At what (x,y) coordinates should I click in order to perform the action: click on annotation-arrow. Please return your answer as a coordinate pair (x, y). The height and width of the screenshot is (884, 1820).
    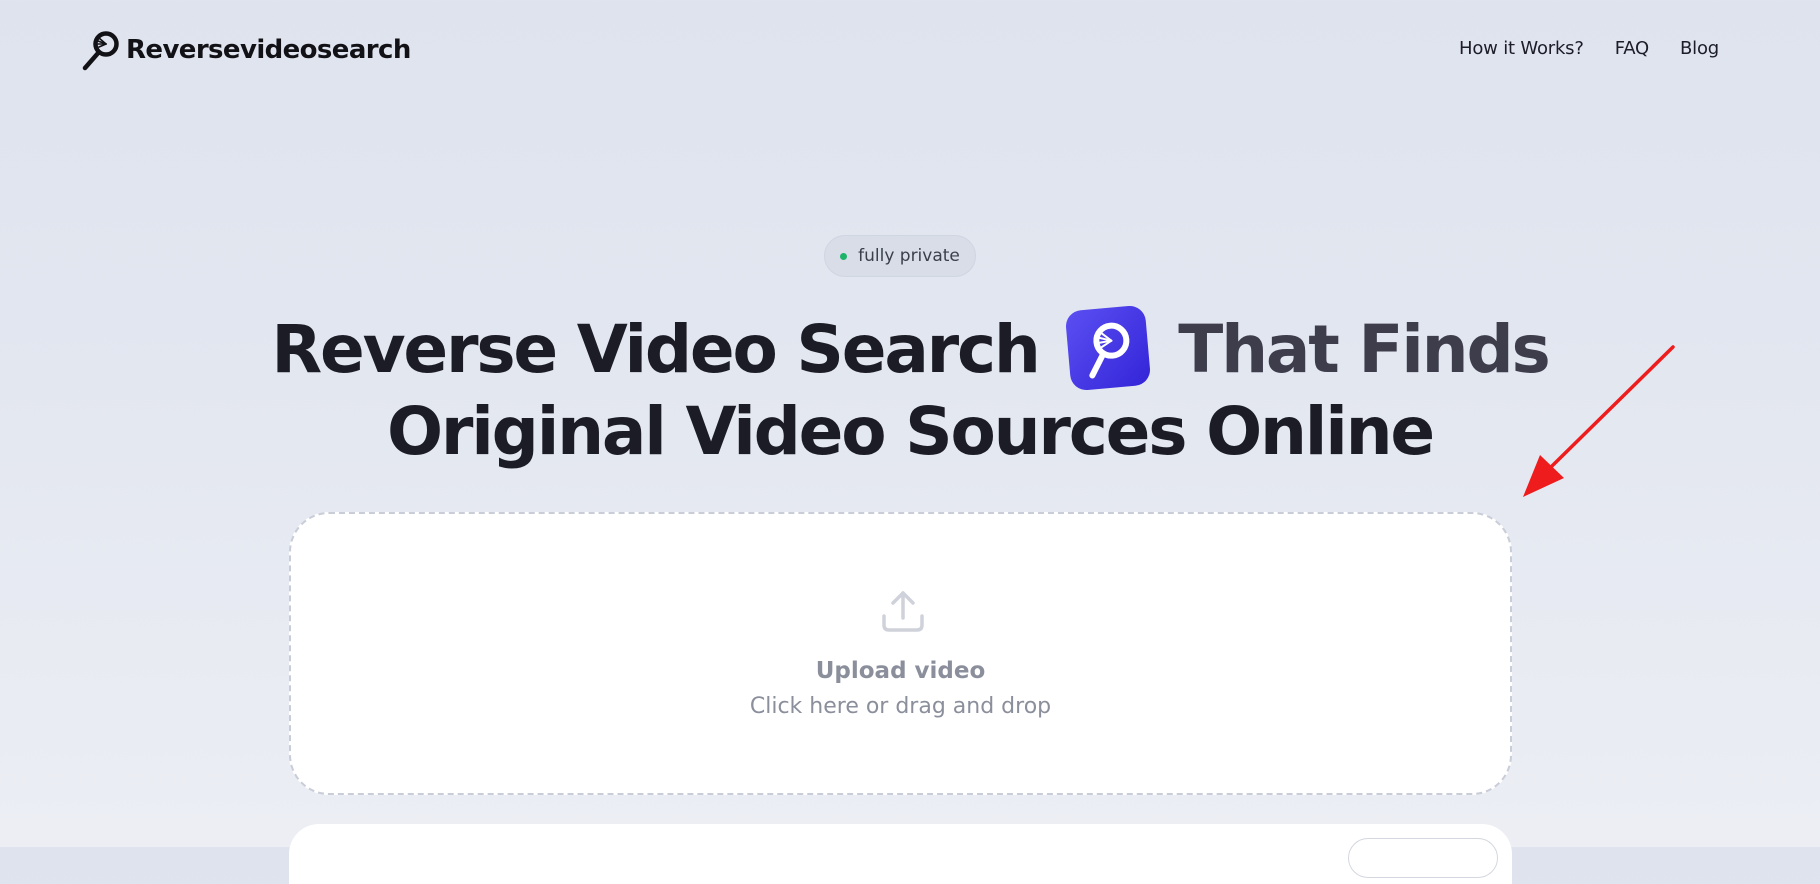
    Looking at the image, I should click on (1599, 421).